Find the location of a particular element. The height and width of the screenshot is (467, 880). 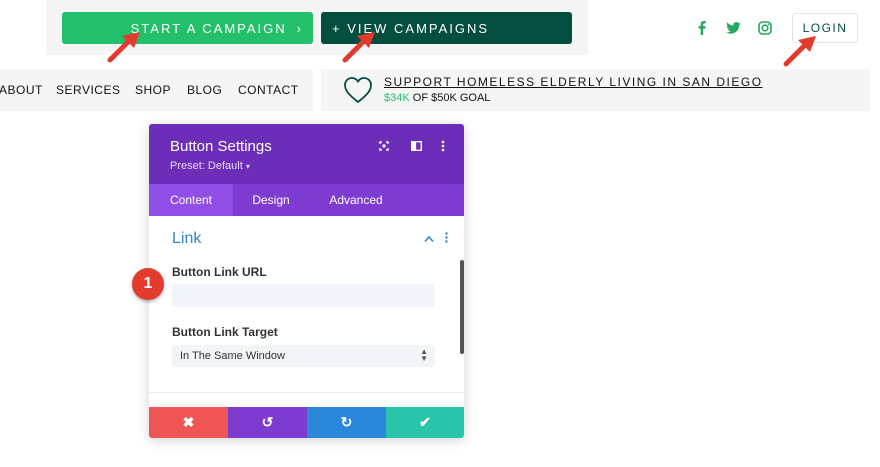

cancel-button: ✖ is located at coordinates (188, 422).